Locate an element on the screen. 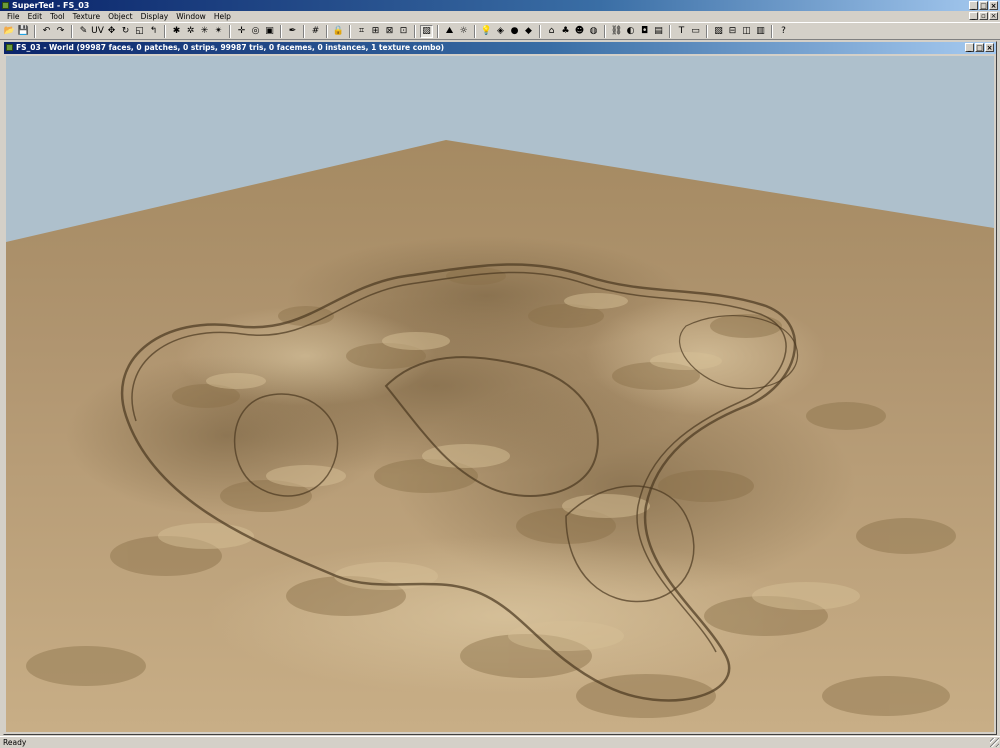  maximize-icon: □ is located at coordinates (983, 5).